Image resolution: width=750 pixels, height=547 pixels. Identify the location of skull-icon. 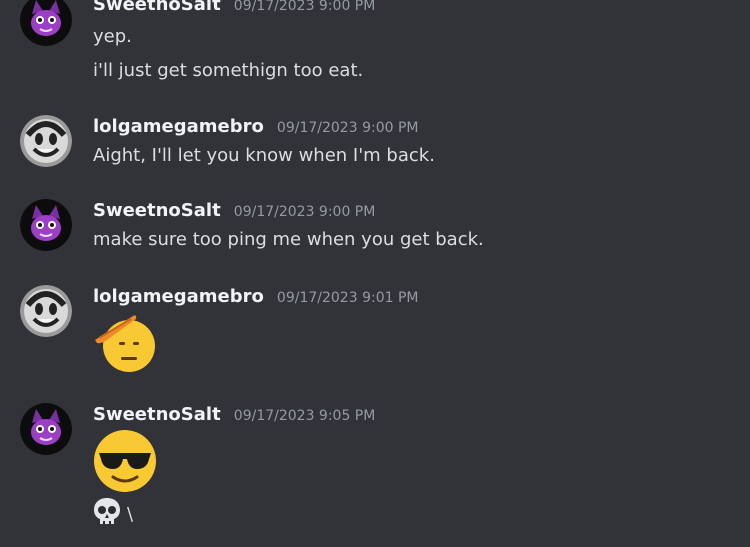
(107, 514).